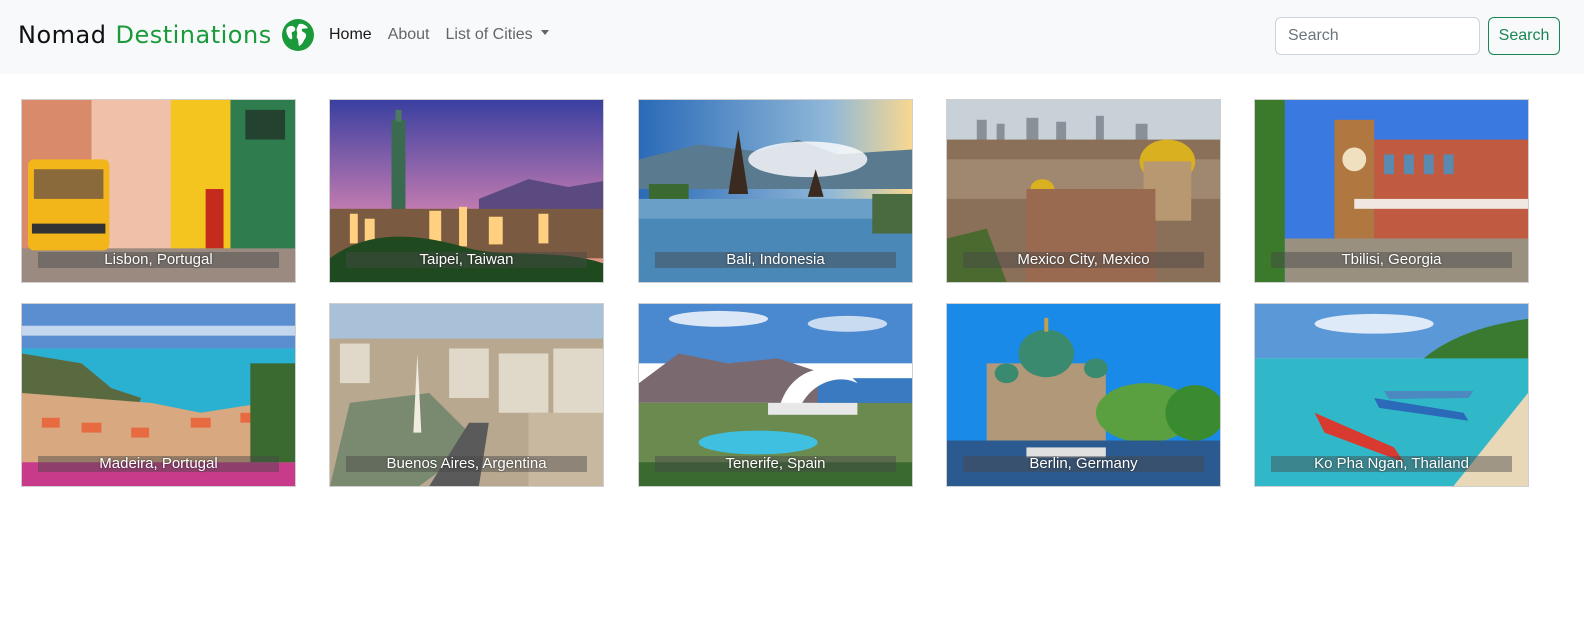  Describe the element at coordinates (544, 33) in the screenshot. I see `caret-down-icon` at that location.